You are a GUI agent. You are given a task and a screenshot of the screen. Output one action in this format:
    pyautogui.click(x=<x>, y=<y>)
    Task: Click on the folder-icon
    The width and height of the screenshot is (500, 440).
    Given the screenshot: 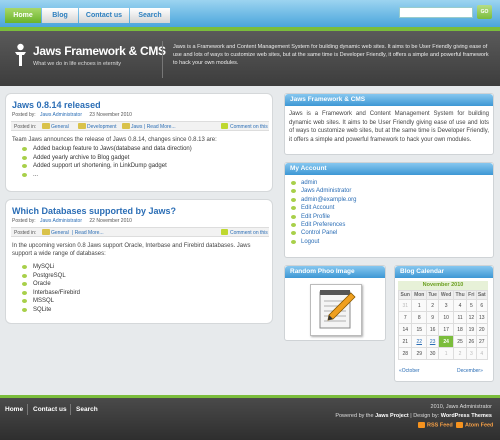 What is the action you would take?
    pyautogui.click(x=82, y=126)
    